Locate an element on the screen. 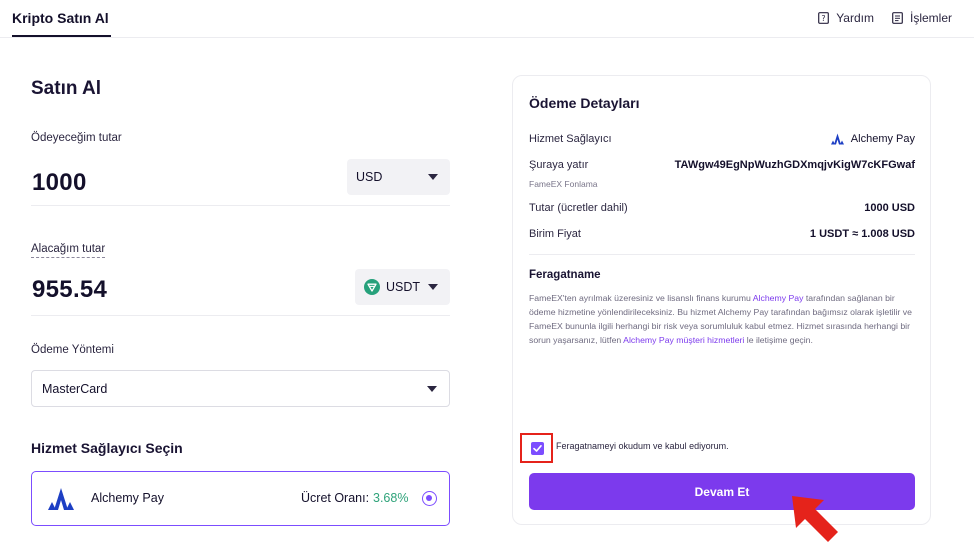 The image size is (974, 556). payment-method-select: MasterCard is located at coordinates (240, 388).